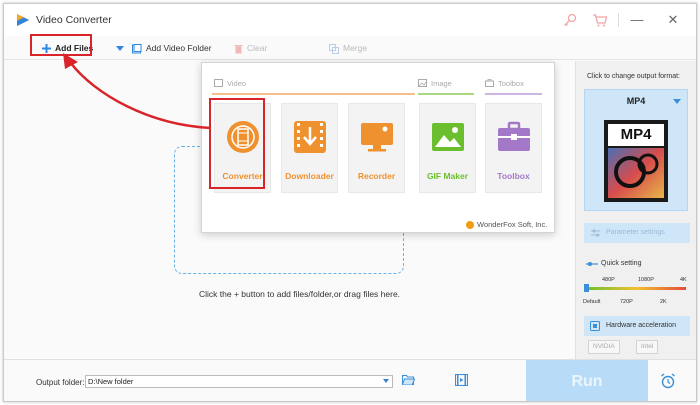 The height and width of the screenshot is (405, 700). Describe the element at coordinates (377, 137) in the screenshot. I see `monitor-record-icon` at that location.